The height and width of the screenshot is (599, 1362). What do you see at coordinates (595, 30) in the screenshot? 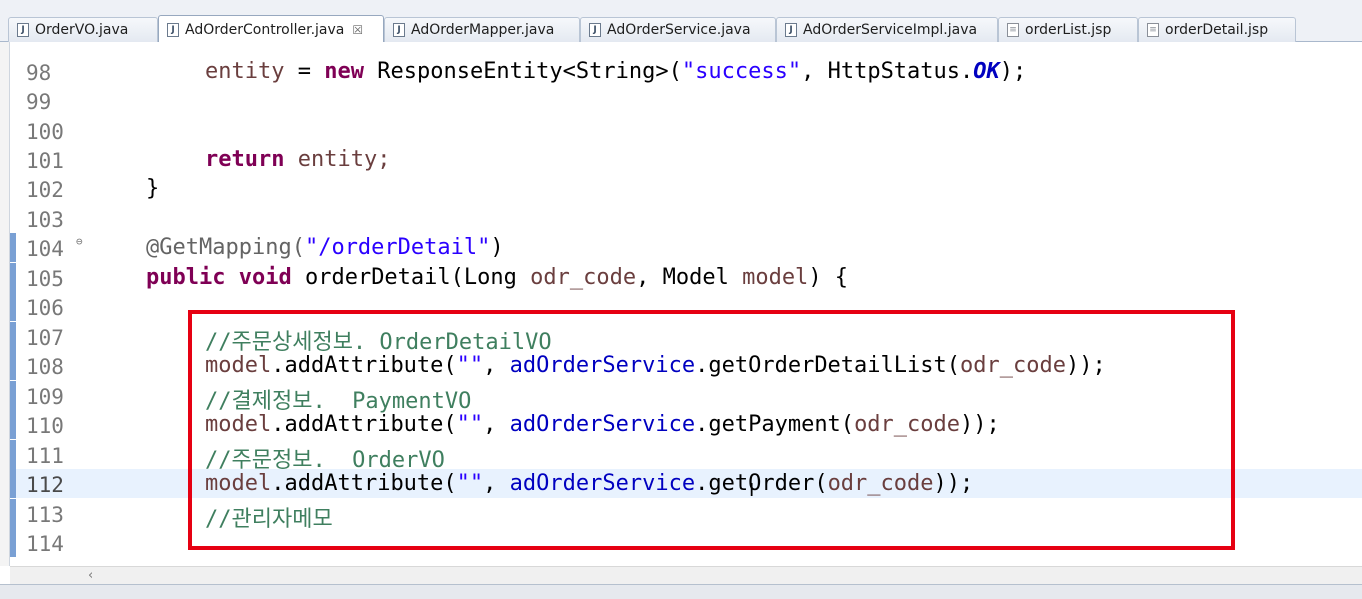
I see `java-interface-icon: J` at bounding box center [595, 30].